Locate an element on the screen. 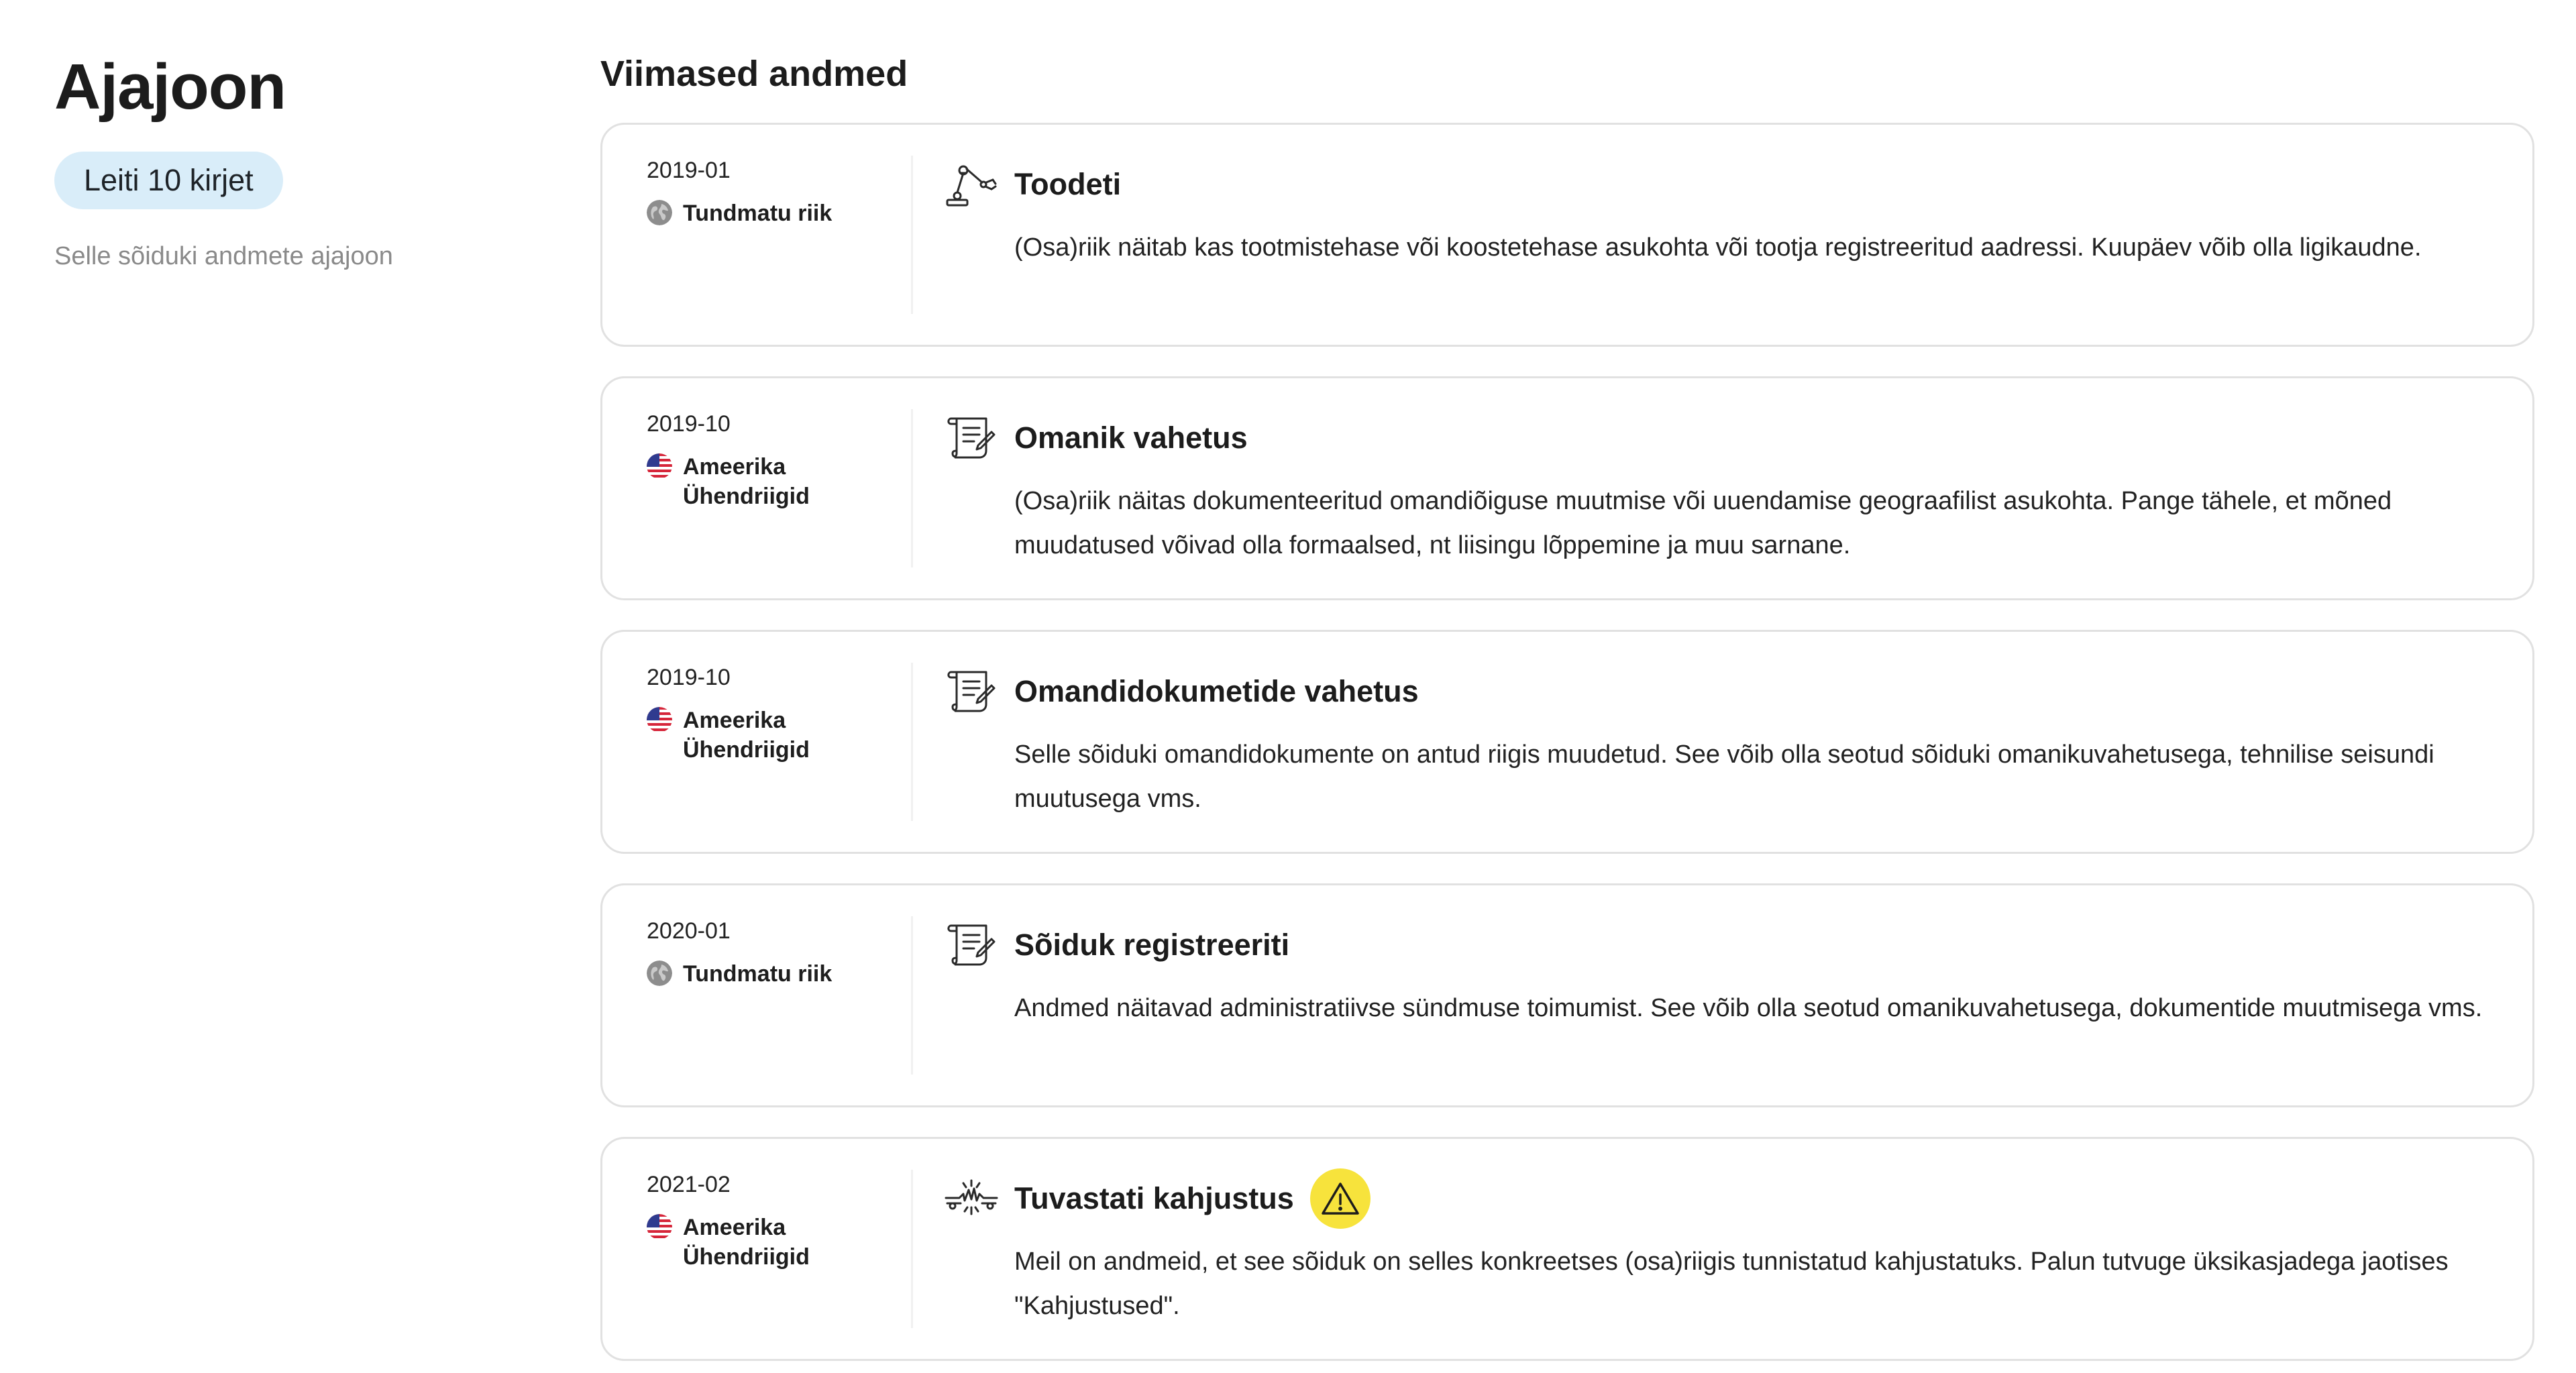 Image resolution: width=2576 pixels, height=1373 pixels. page-title: Ajajoon is located at coordinates (170, 87).